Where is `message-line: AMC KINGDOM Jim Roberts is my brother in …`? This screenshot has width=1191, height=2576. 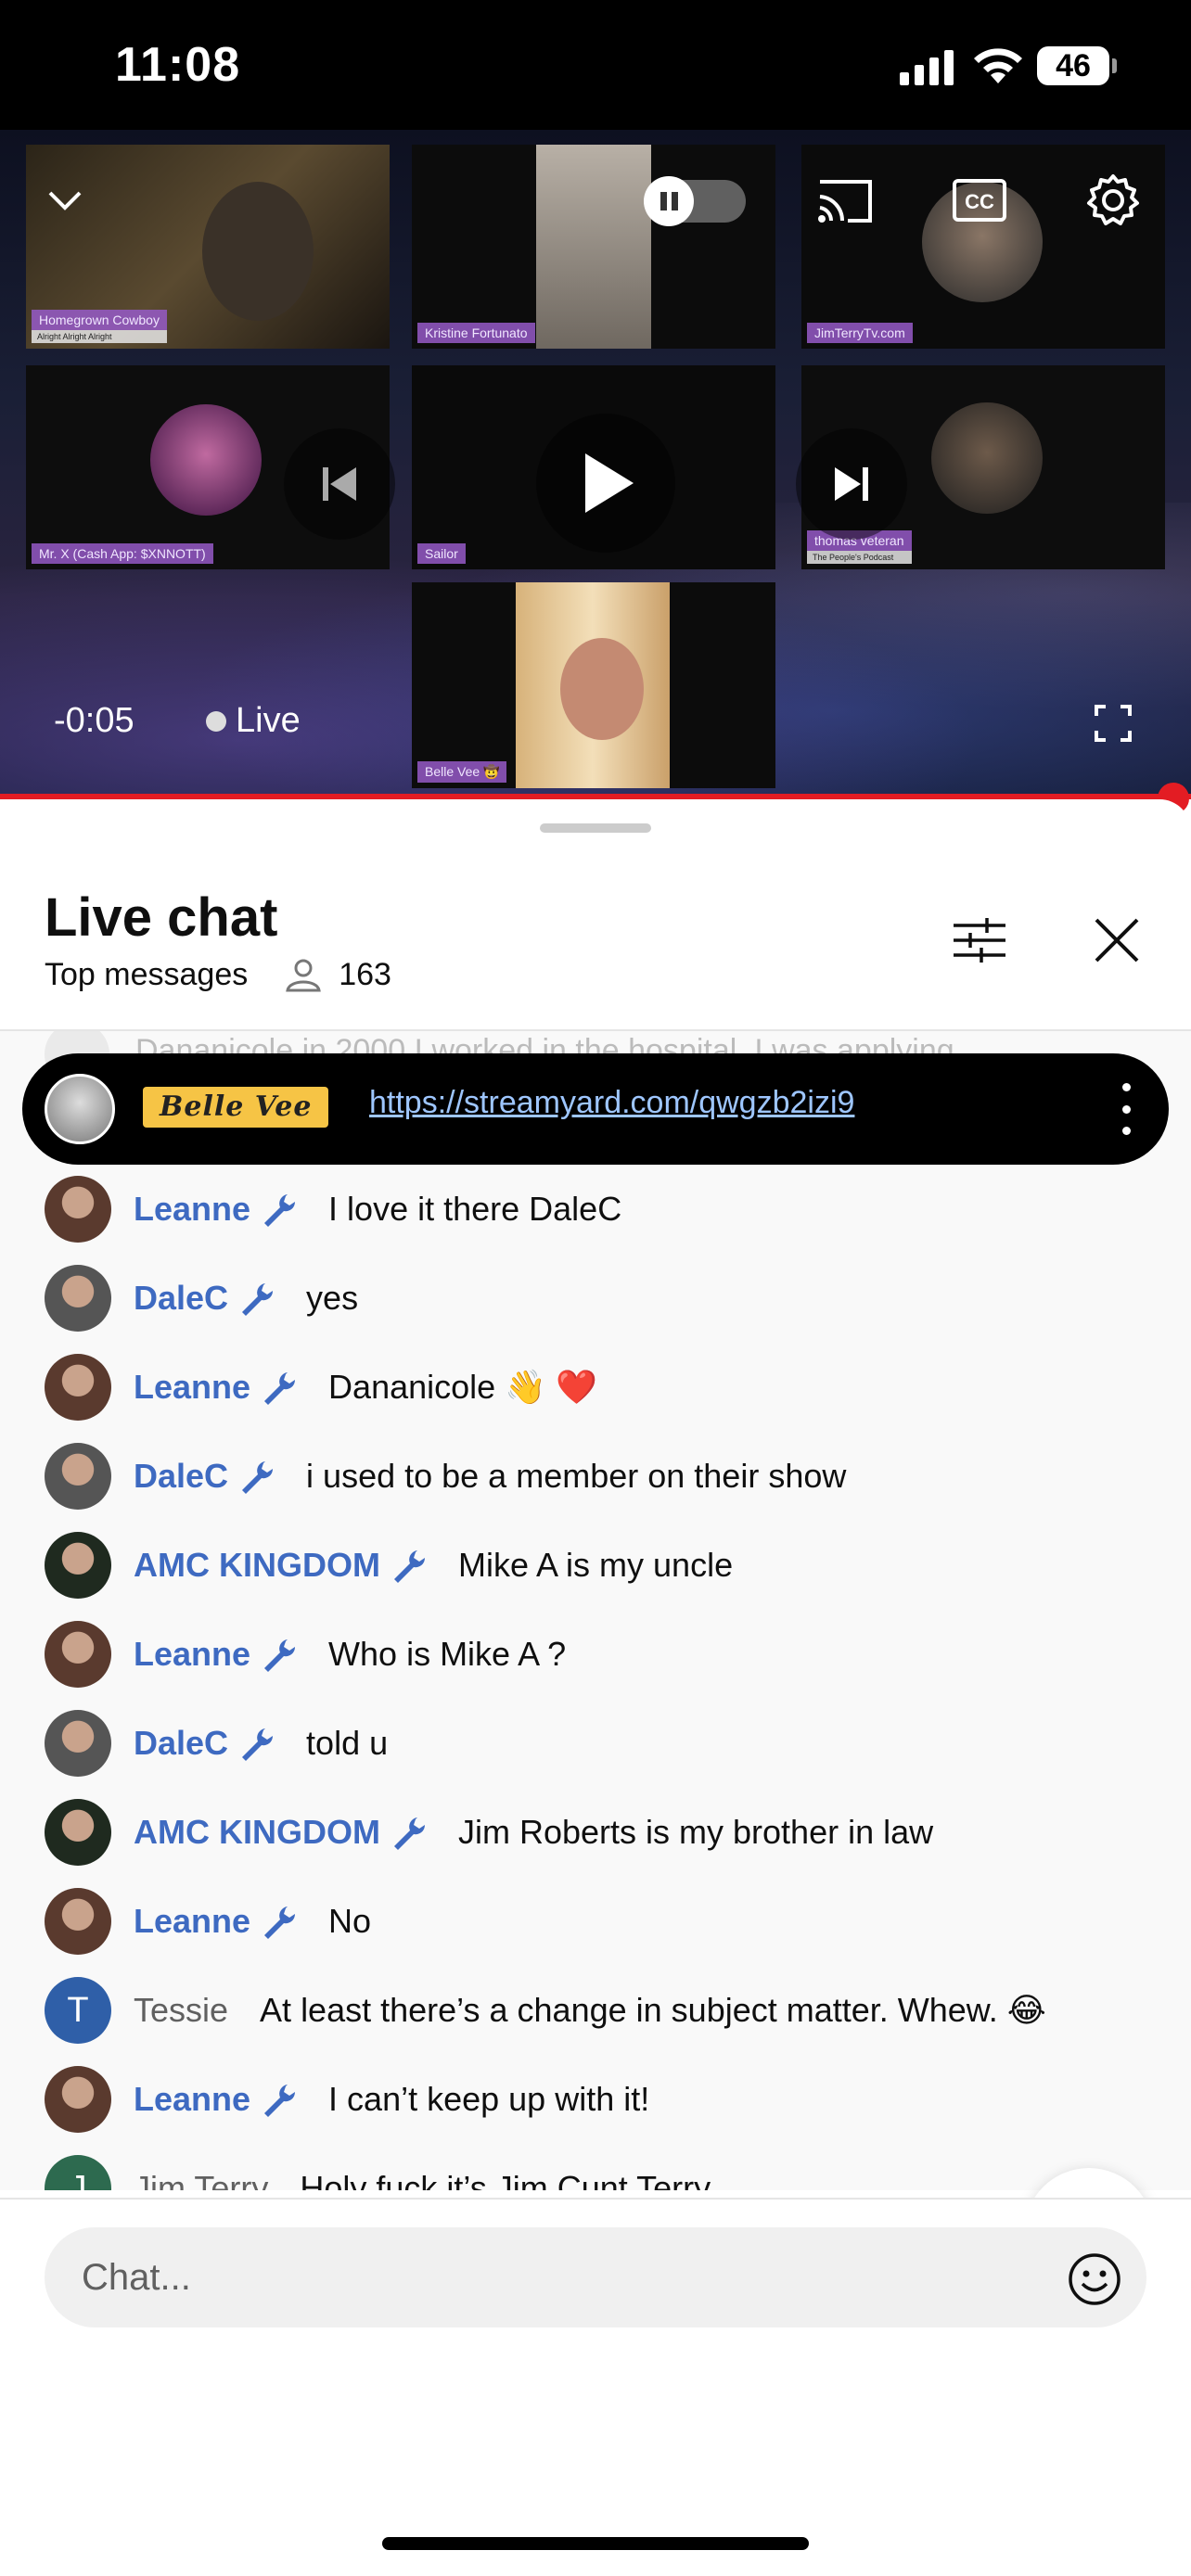
message-line: AMC KINGDOM Jim Roberts is my brother in … is located at coordinates (533, 1833).